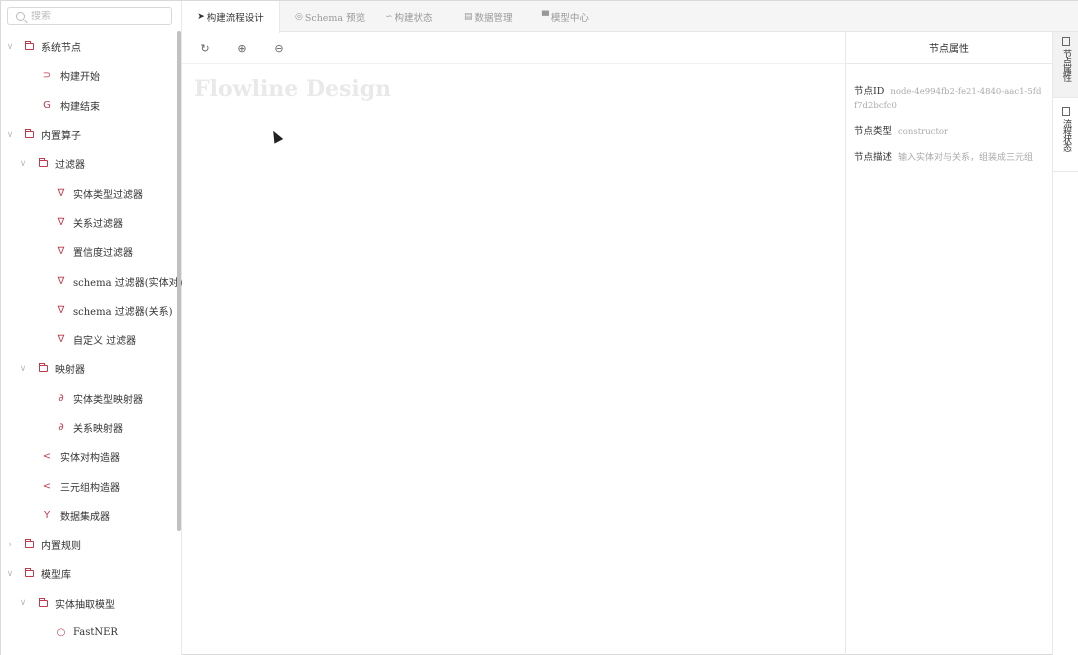  Describe the element at coordinates (70, 166) in the screenshot. I see `tree-item-label: 过滤器` at that location.